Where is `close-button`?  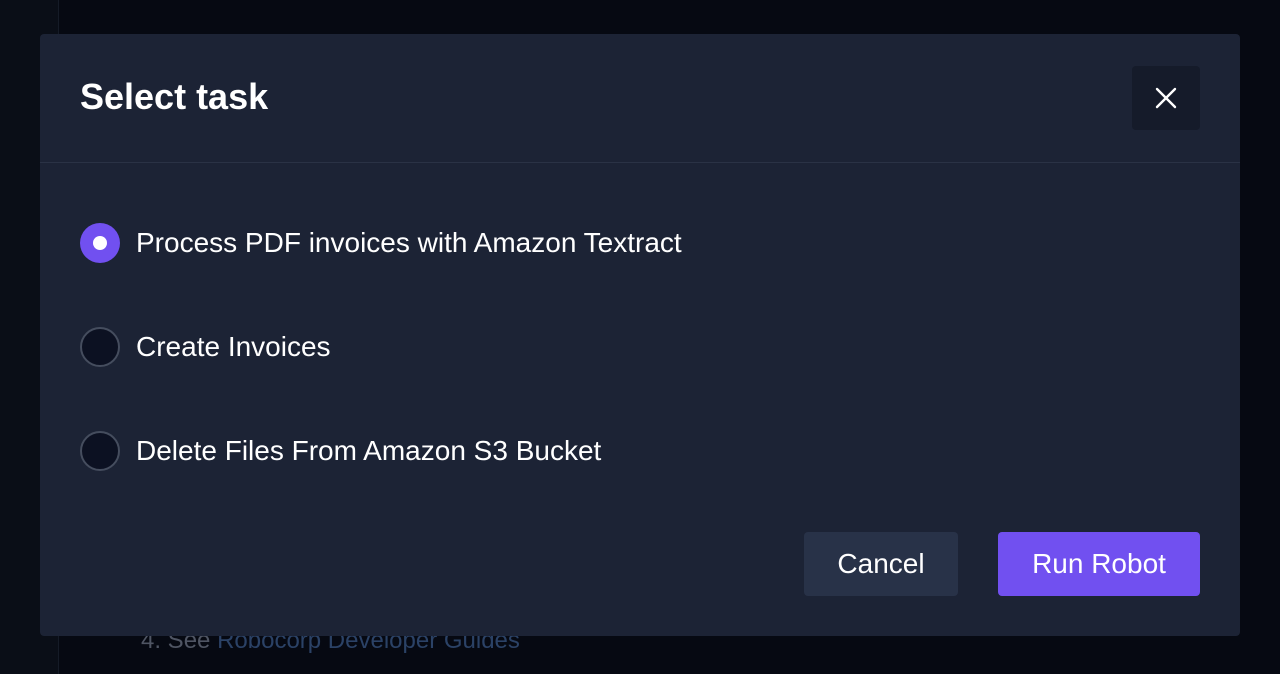
close-button is located at coordinates (1166, 98).